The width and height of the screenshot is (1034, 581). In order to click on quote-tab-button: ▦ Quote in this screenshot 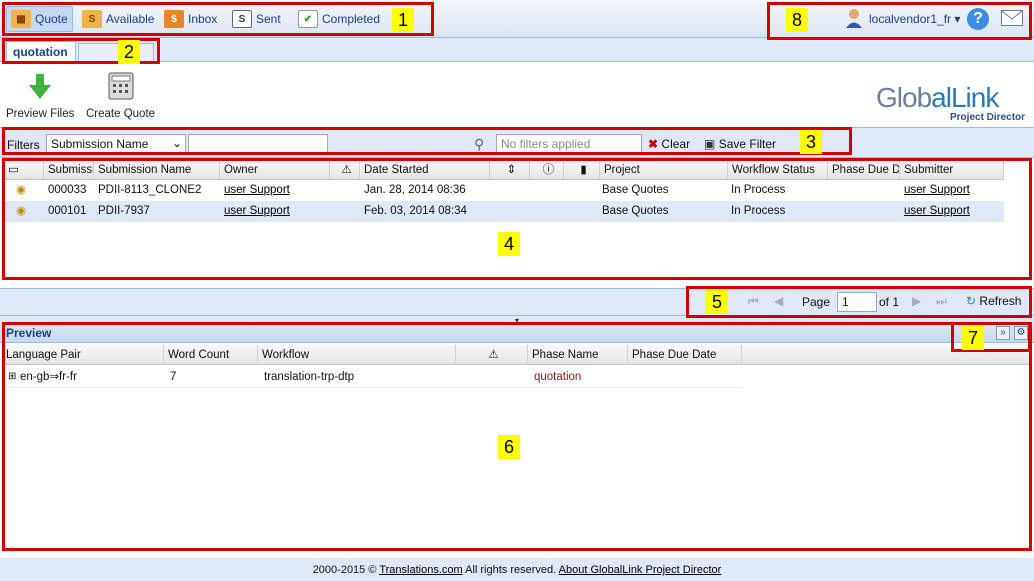, I will do `click(39, 19)`.